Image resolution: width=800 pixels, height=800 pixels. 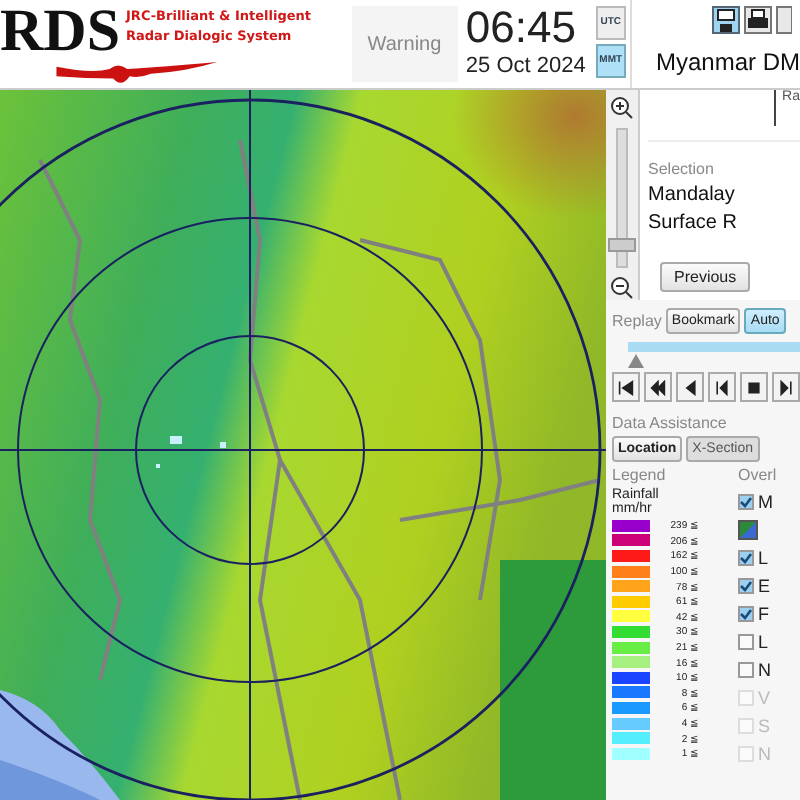 I want to click on skip-to-start-icon, so click(x=626, y=387).